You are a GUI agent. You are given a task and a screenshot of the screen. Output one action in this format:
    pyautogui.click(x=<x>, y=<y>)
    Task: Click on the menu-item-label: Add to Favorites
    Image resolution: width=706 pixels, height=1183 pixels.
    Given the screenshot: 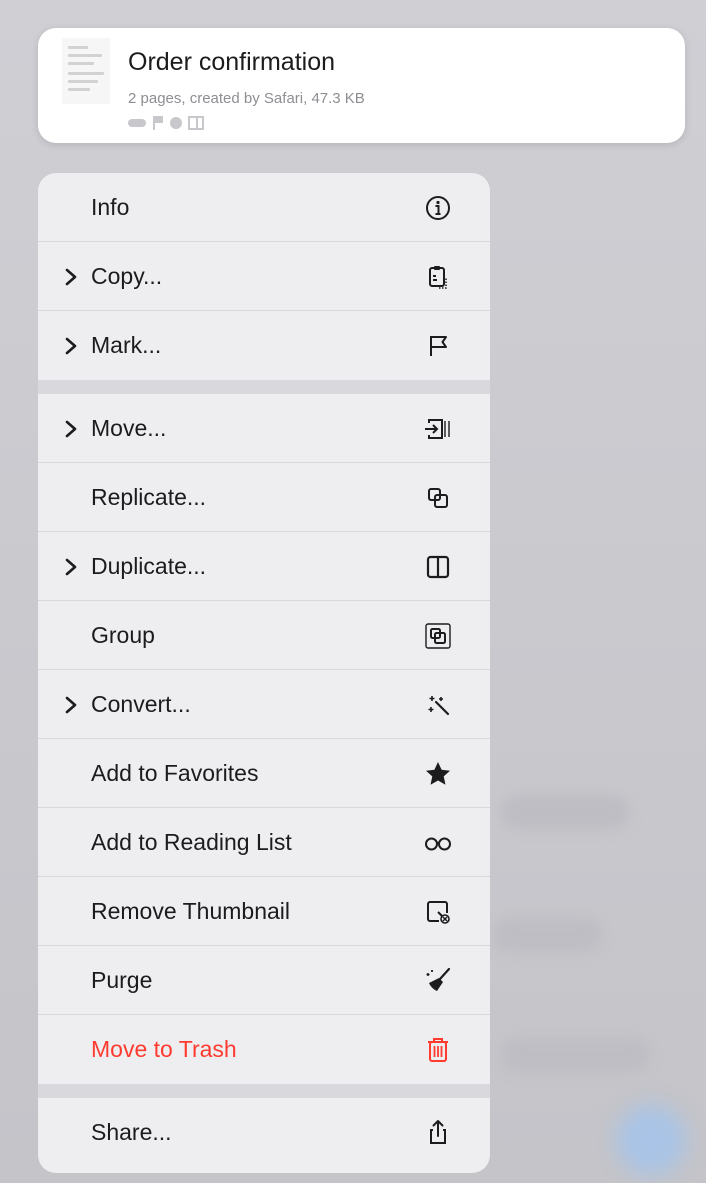 What is the action you would take?
    pyautogui.click(x=175, y=773)
    